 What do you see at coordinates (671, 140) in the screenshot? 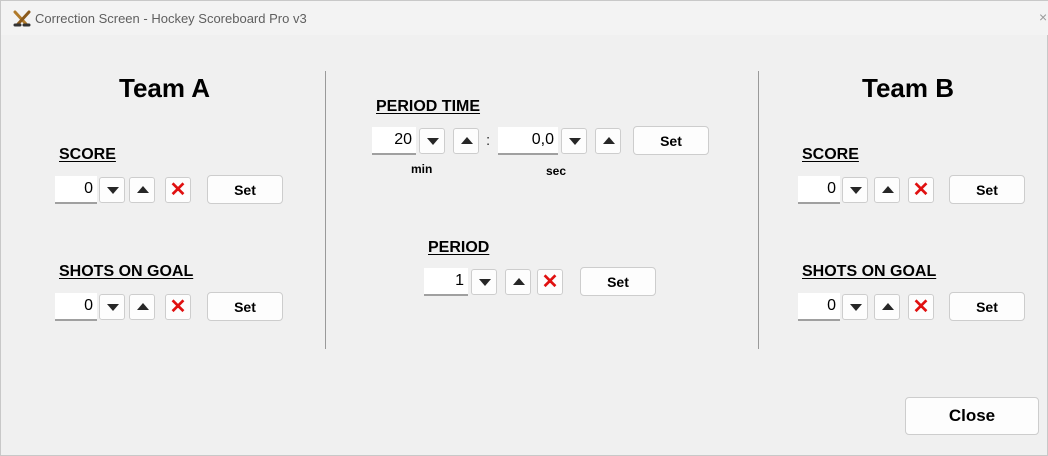
I see `period-time-set-button: Set` at bounding box center [671, 140].